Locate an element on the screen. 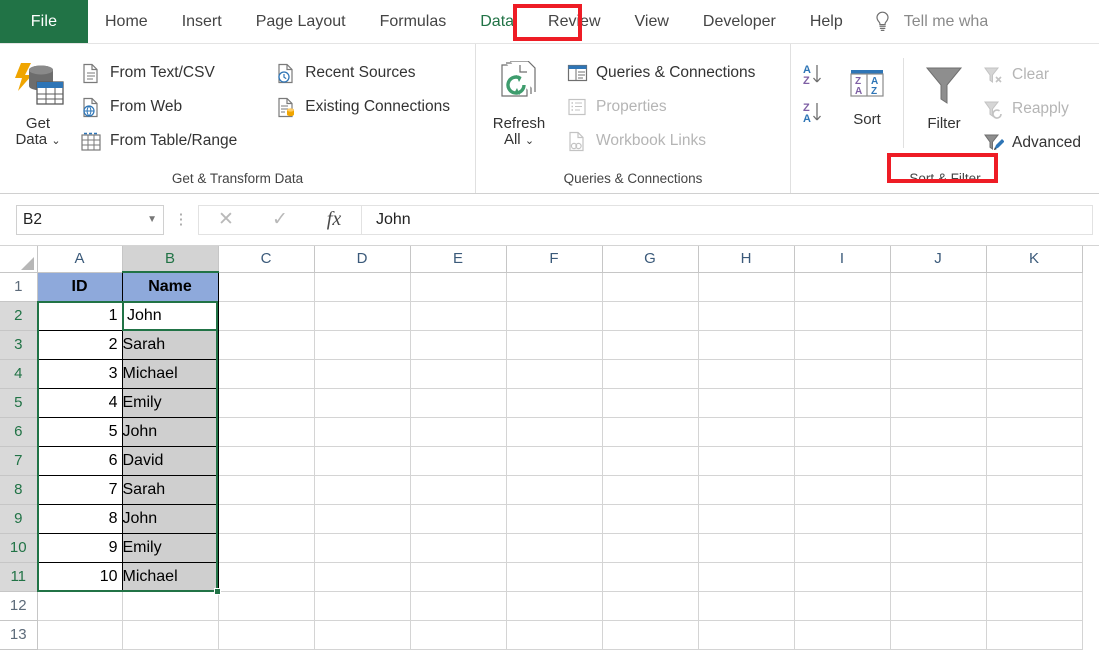 This screenshot has height=663, width=1099. cell-k2 is located at coordinates (1034, 316).